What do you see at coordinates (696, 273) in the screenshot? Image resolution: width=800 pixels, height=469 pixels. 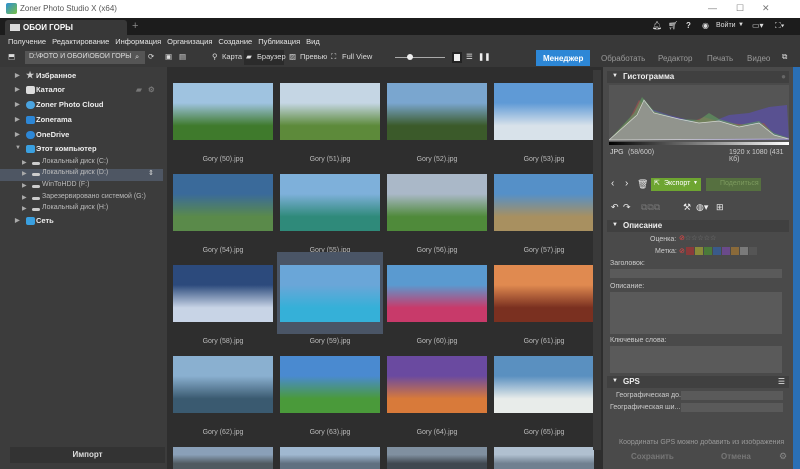 I see `heading-input` at bounding box center [696, 273].